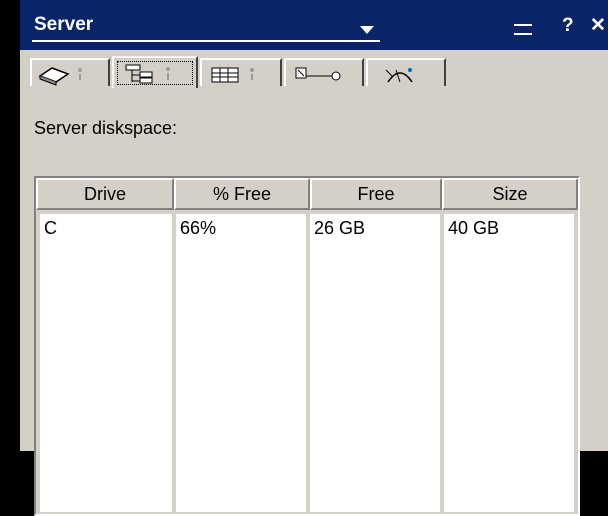  What do you see at coordinates (375, 363) in the screenshot?
I see `table-column-free: 26 GB` at bounding box center [375, 363].